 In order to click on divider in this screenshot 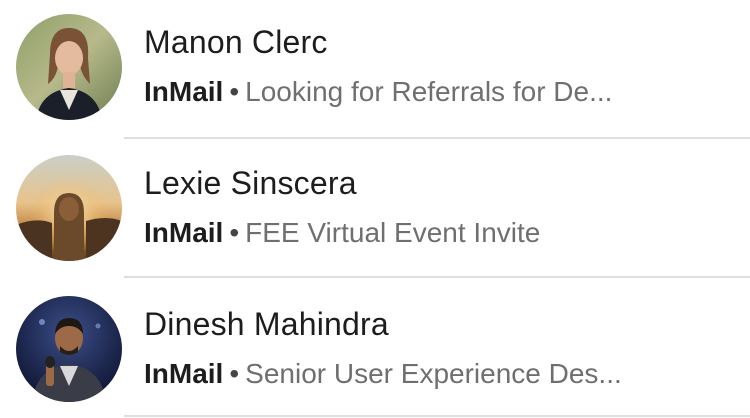, I will do `click(437, 416)`.